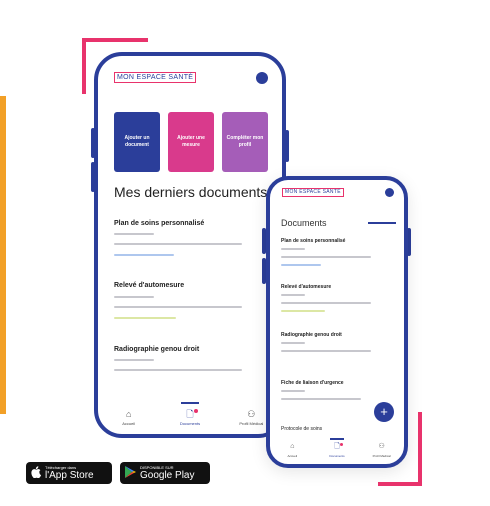 Image resolution: width=490 pixels, height=506 pixels. I want to click on badge-title: Google Play, so click(167, 475).